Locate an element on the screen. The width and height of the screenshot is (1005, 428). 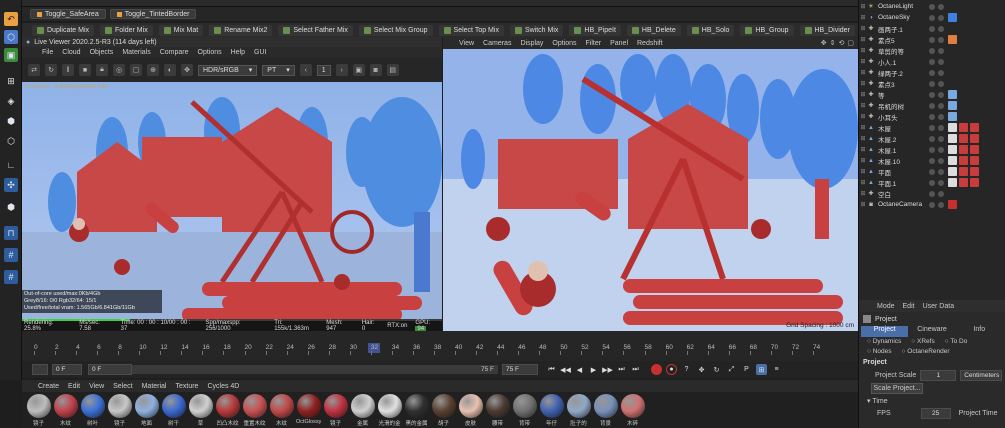
subtab-dynamics: ○ Dynamics is located at coordinates (884, 342).